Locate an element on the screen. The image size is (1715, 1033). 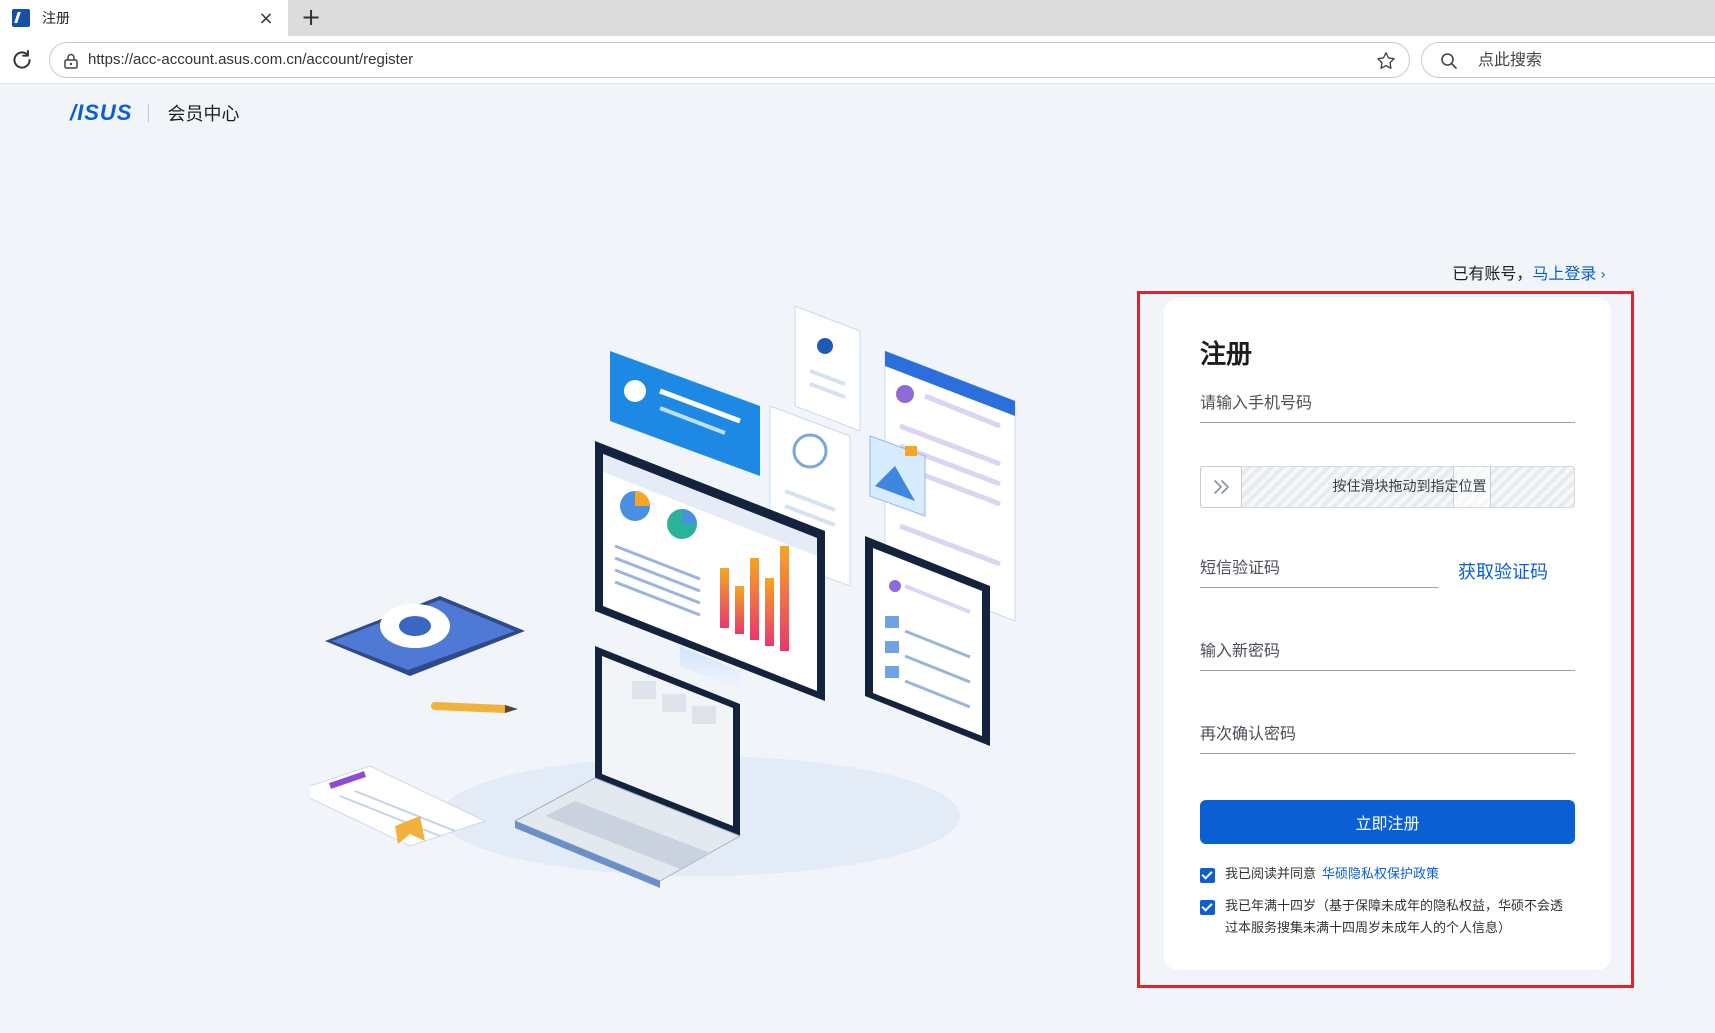
double-chevron-right-icon is located at coordinates (1221, 487).